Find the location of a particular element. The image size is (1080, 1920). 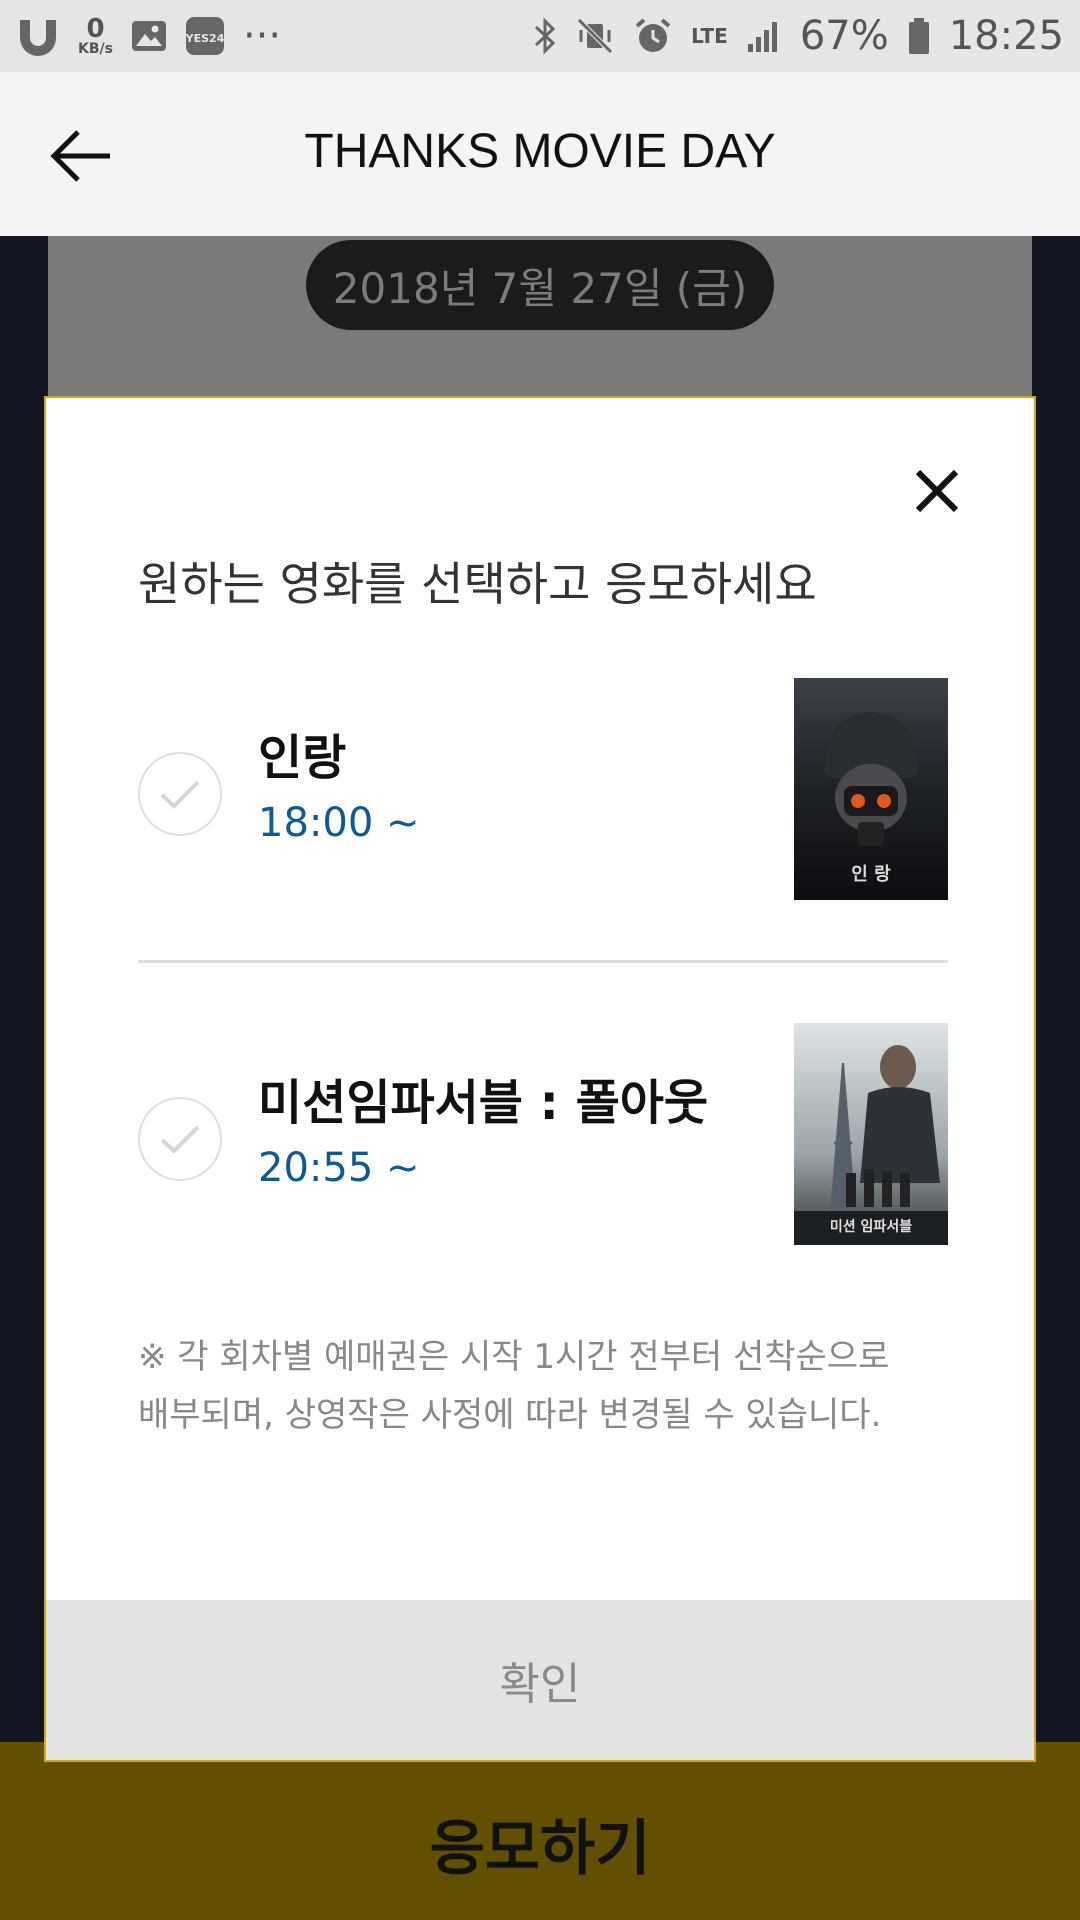

more-notifications-icon: ··· is located at coordinates (262, 36).